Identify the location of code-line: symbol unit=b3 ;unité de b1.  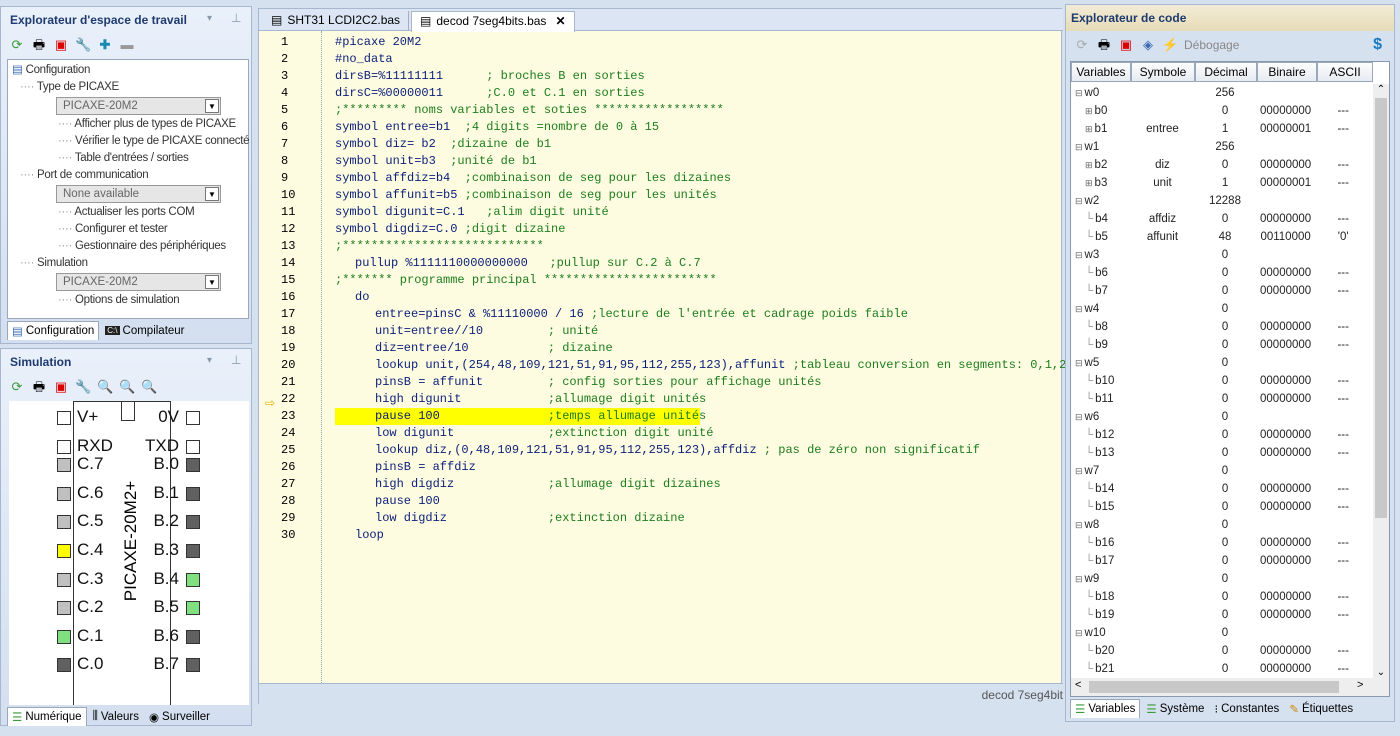
(436, 161).